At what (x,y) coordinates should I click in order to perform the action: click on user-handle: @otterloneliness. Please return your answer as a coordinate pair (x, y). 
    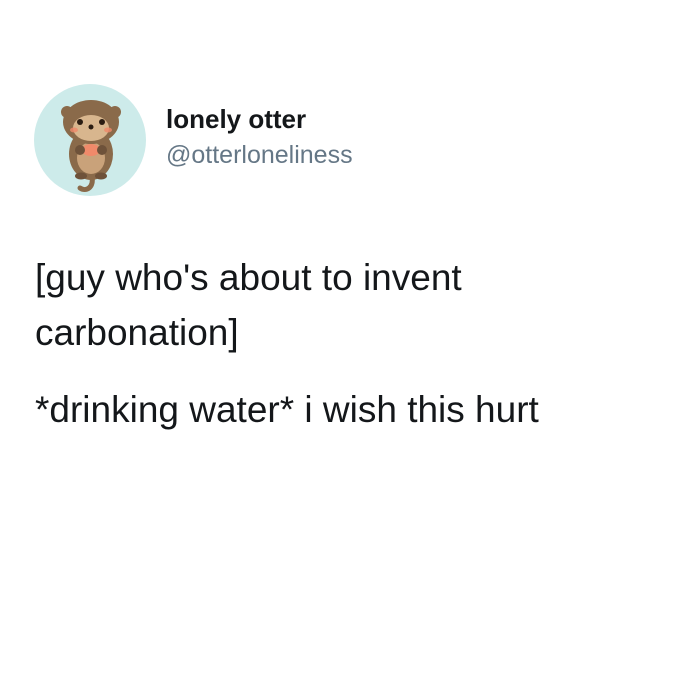
    Looking at the image, I should click on (259, 155).